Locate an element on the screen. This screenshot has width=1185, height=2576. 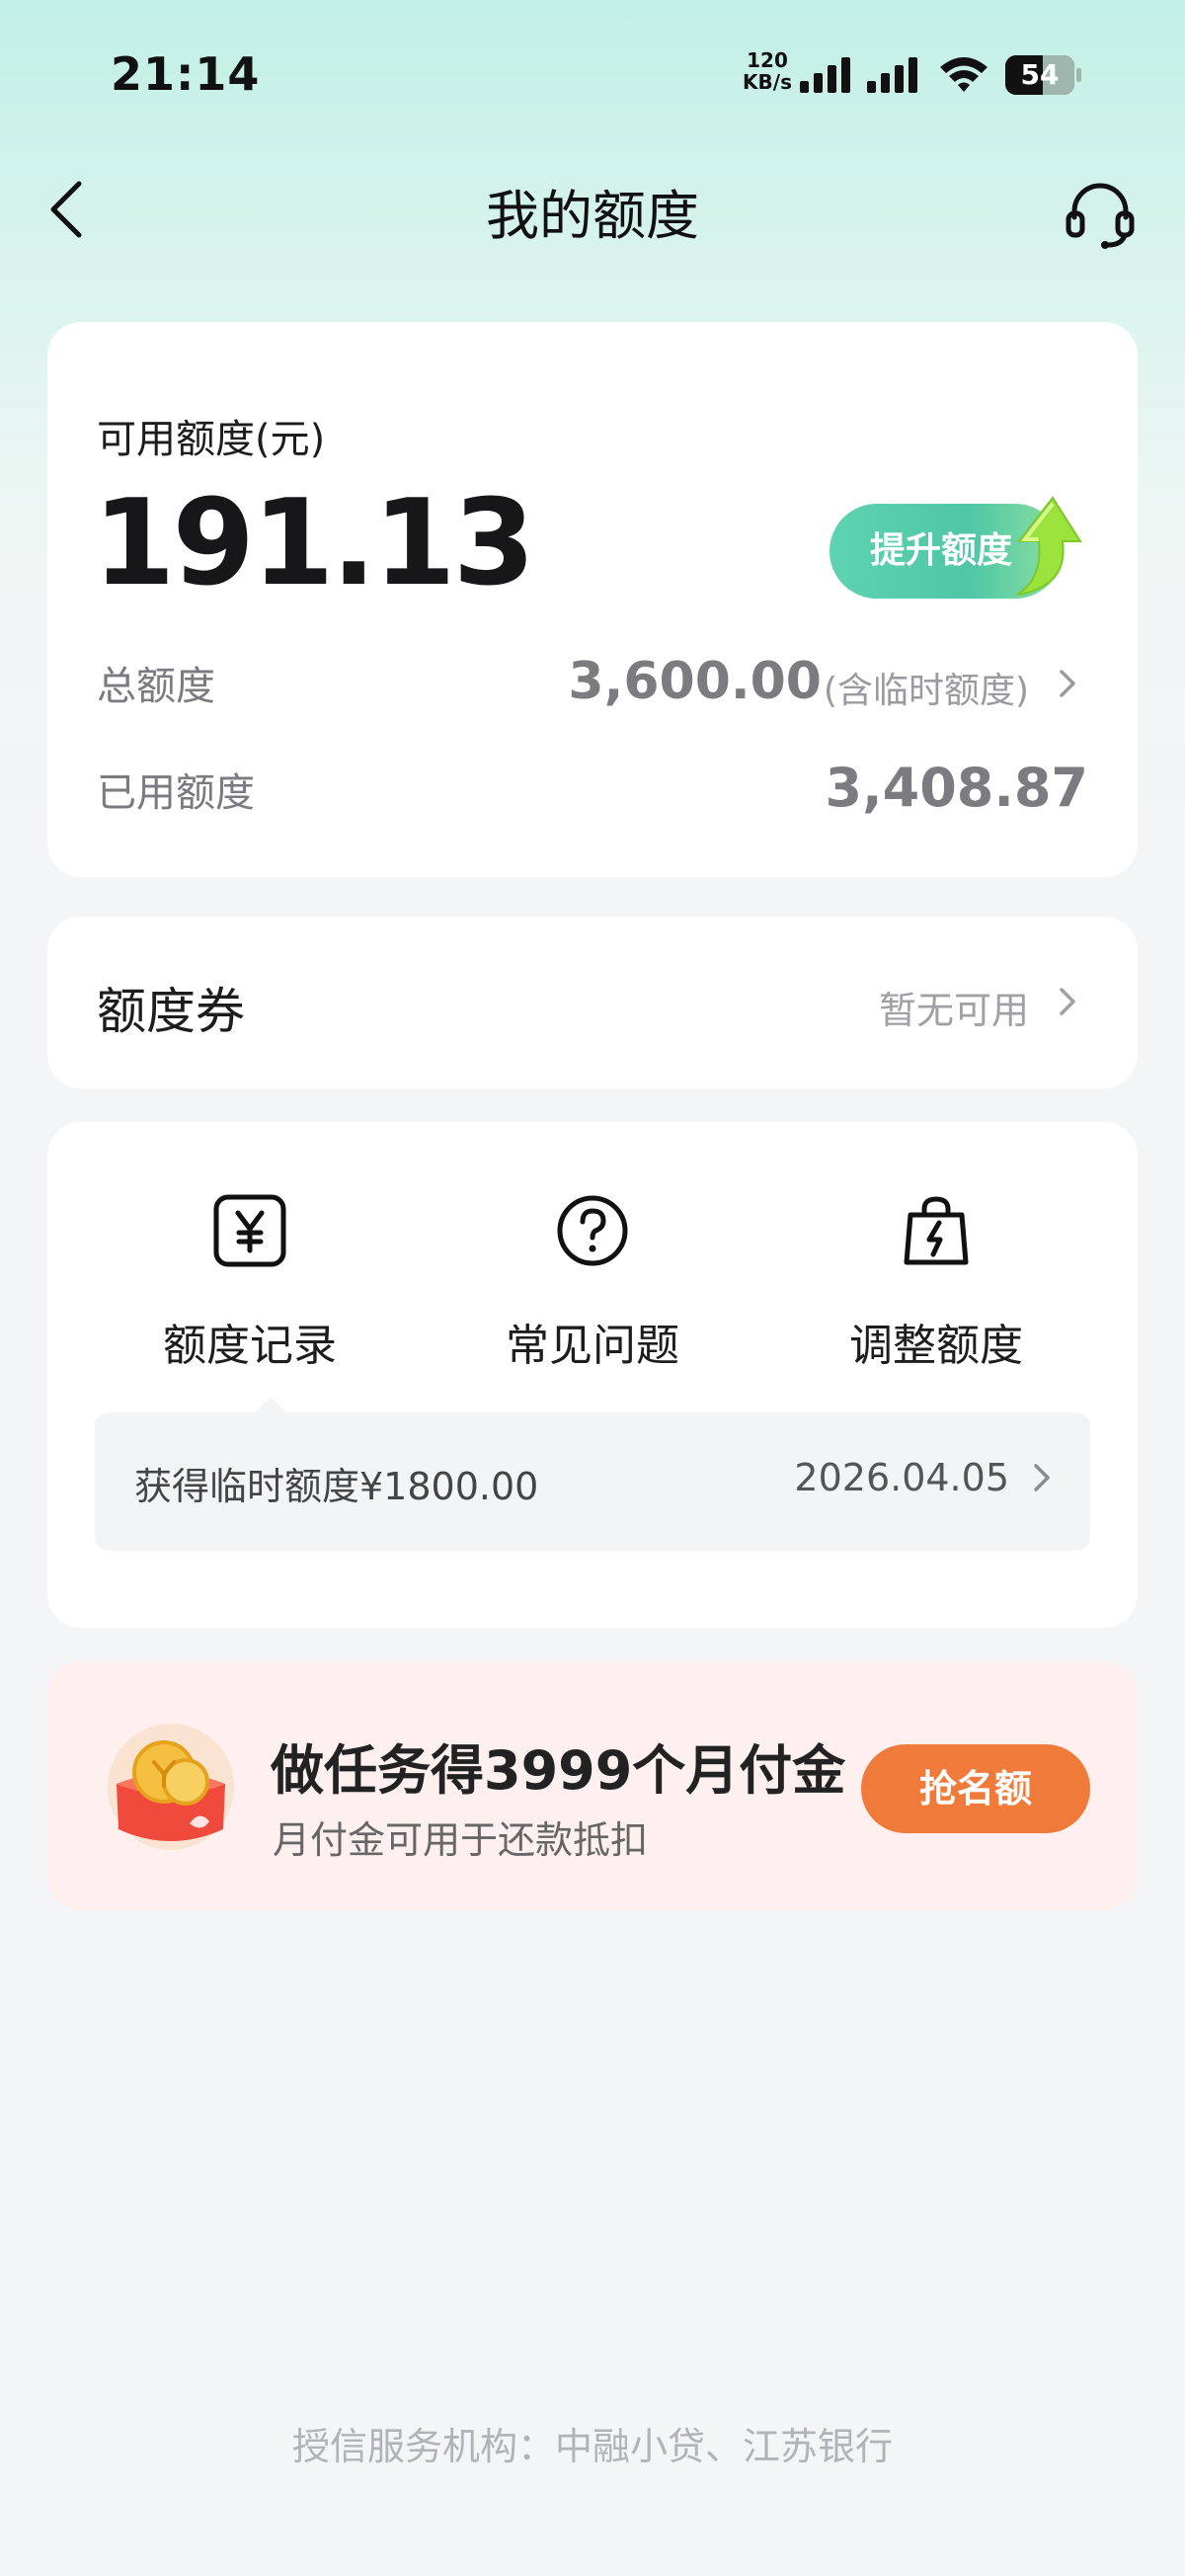
adjust-quota-action: 调整额度 is located at coordinates (936, 1281).